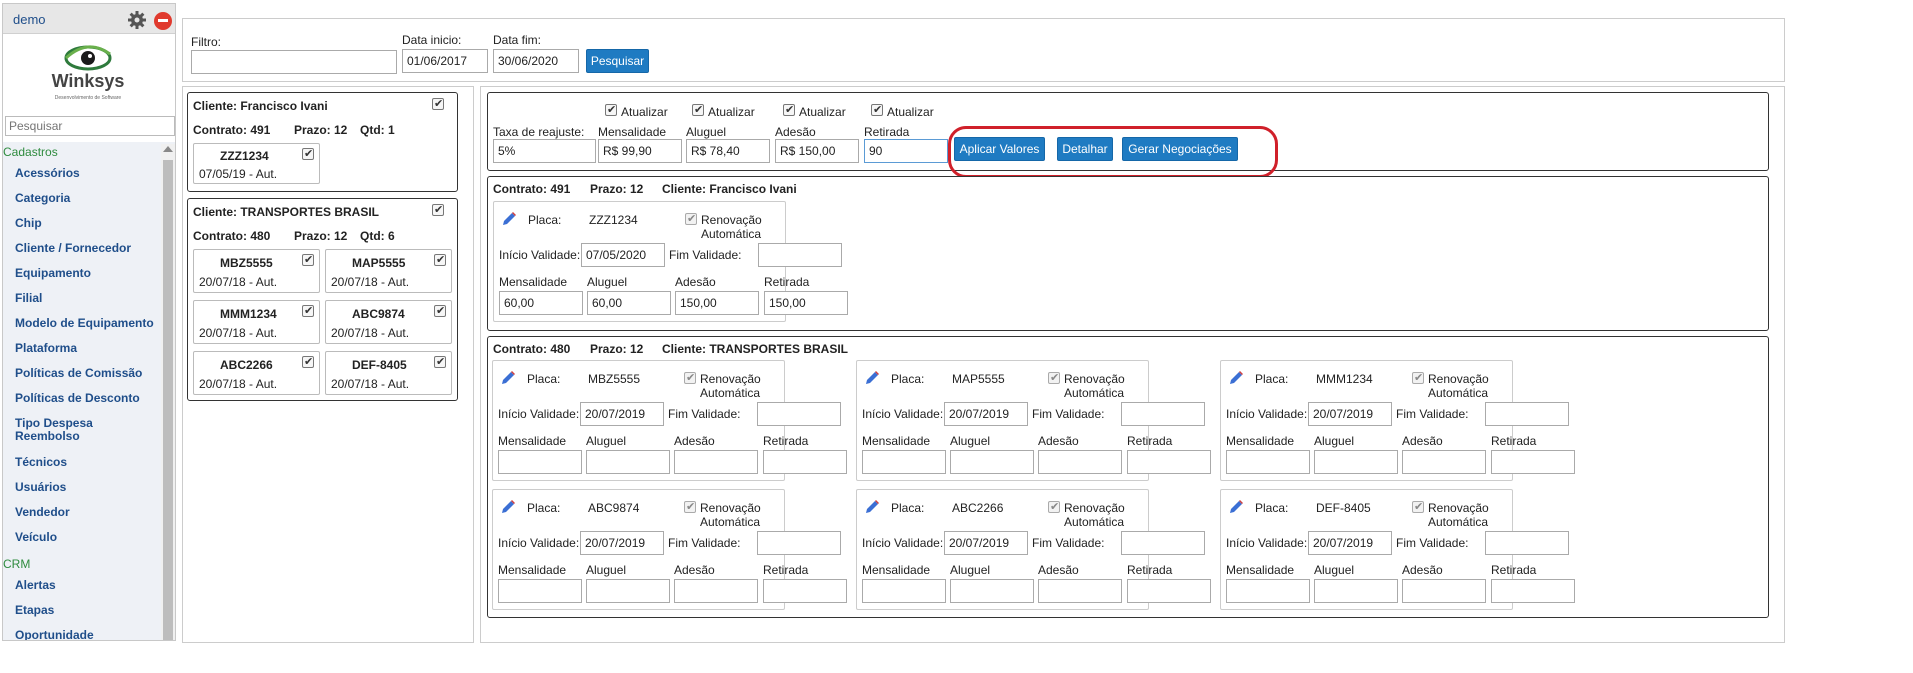 This screenshot has height=673, width=1913. Describe the element at coordinates (168, 400) in the screenshot. I see `sidebar-scrollbar-thumb` at that location.